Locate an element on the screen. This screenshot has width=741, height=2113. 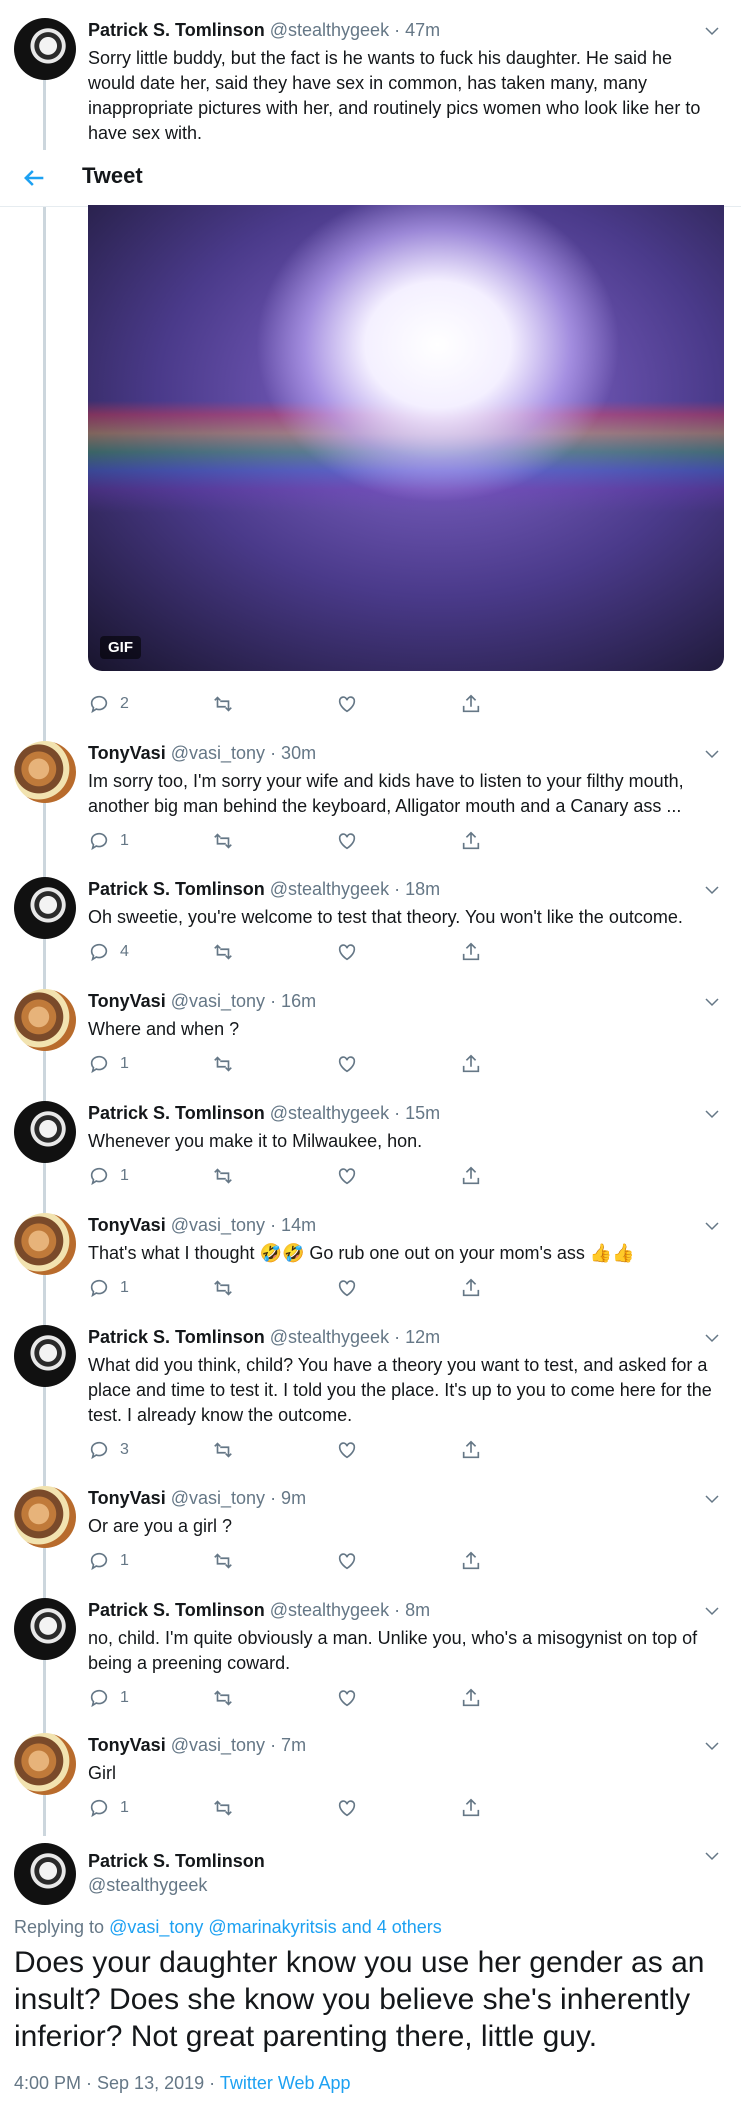
tweet-time: · 47m is located at coordinates (417, 30).